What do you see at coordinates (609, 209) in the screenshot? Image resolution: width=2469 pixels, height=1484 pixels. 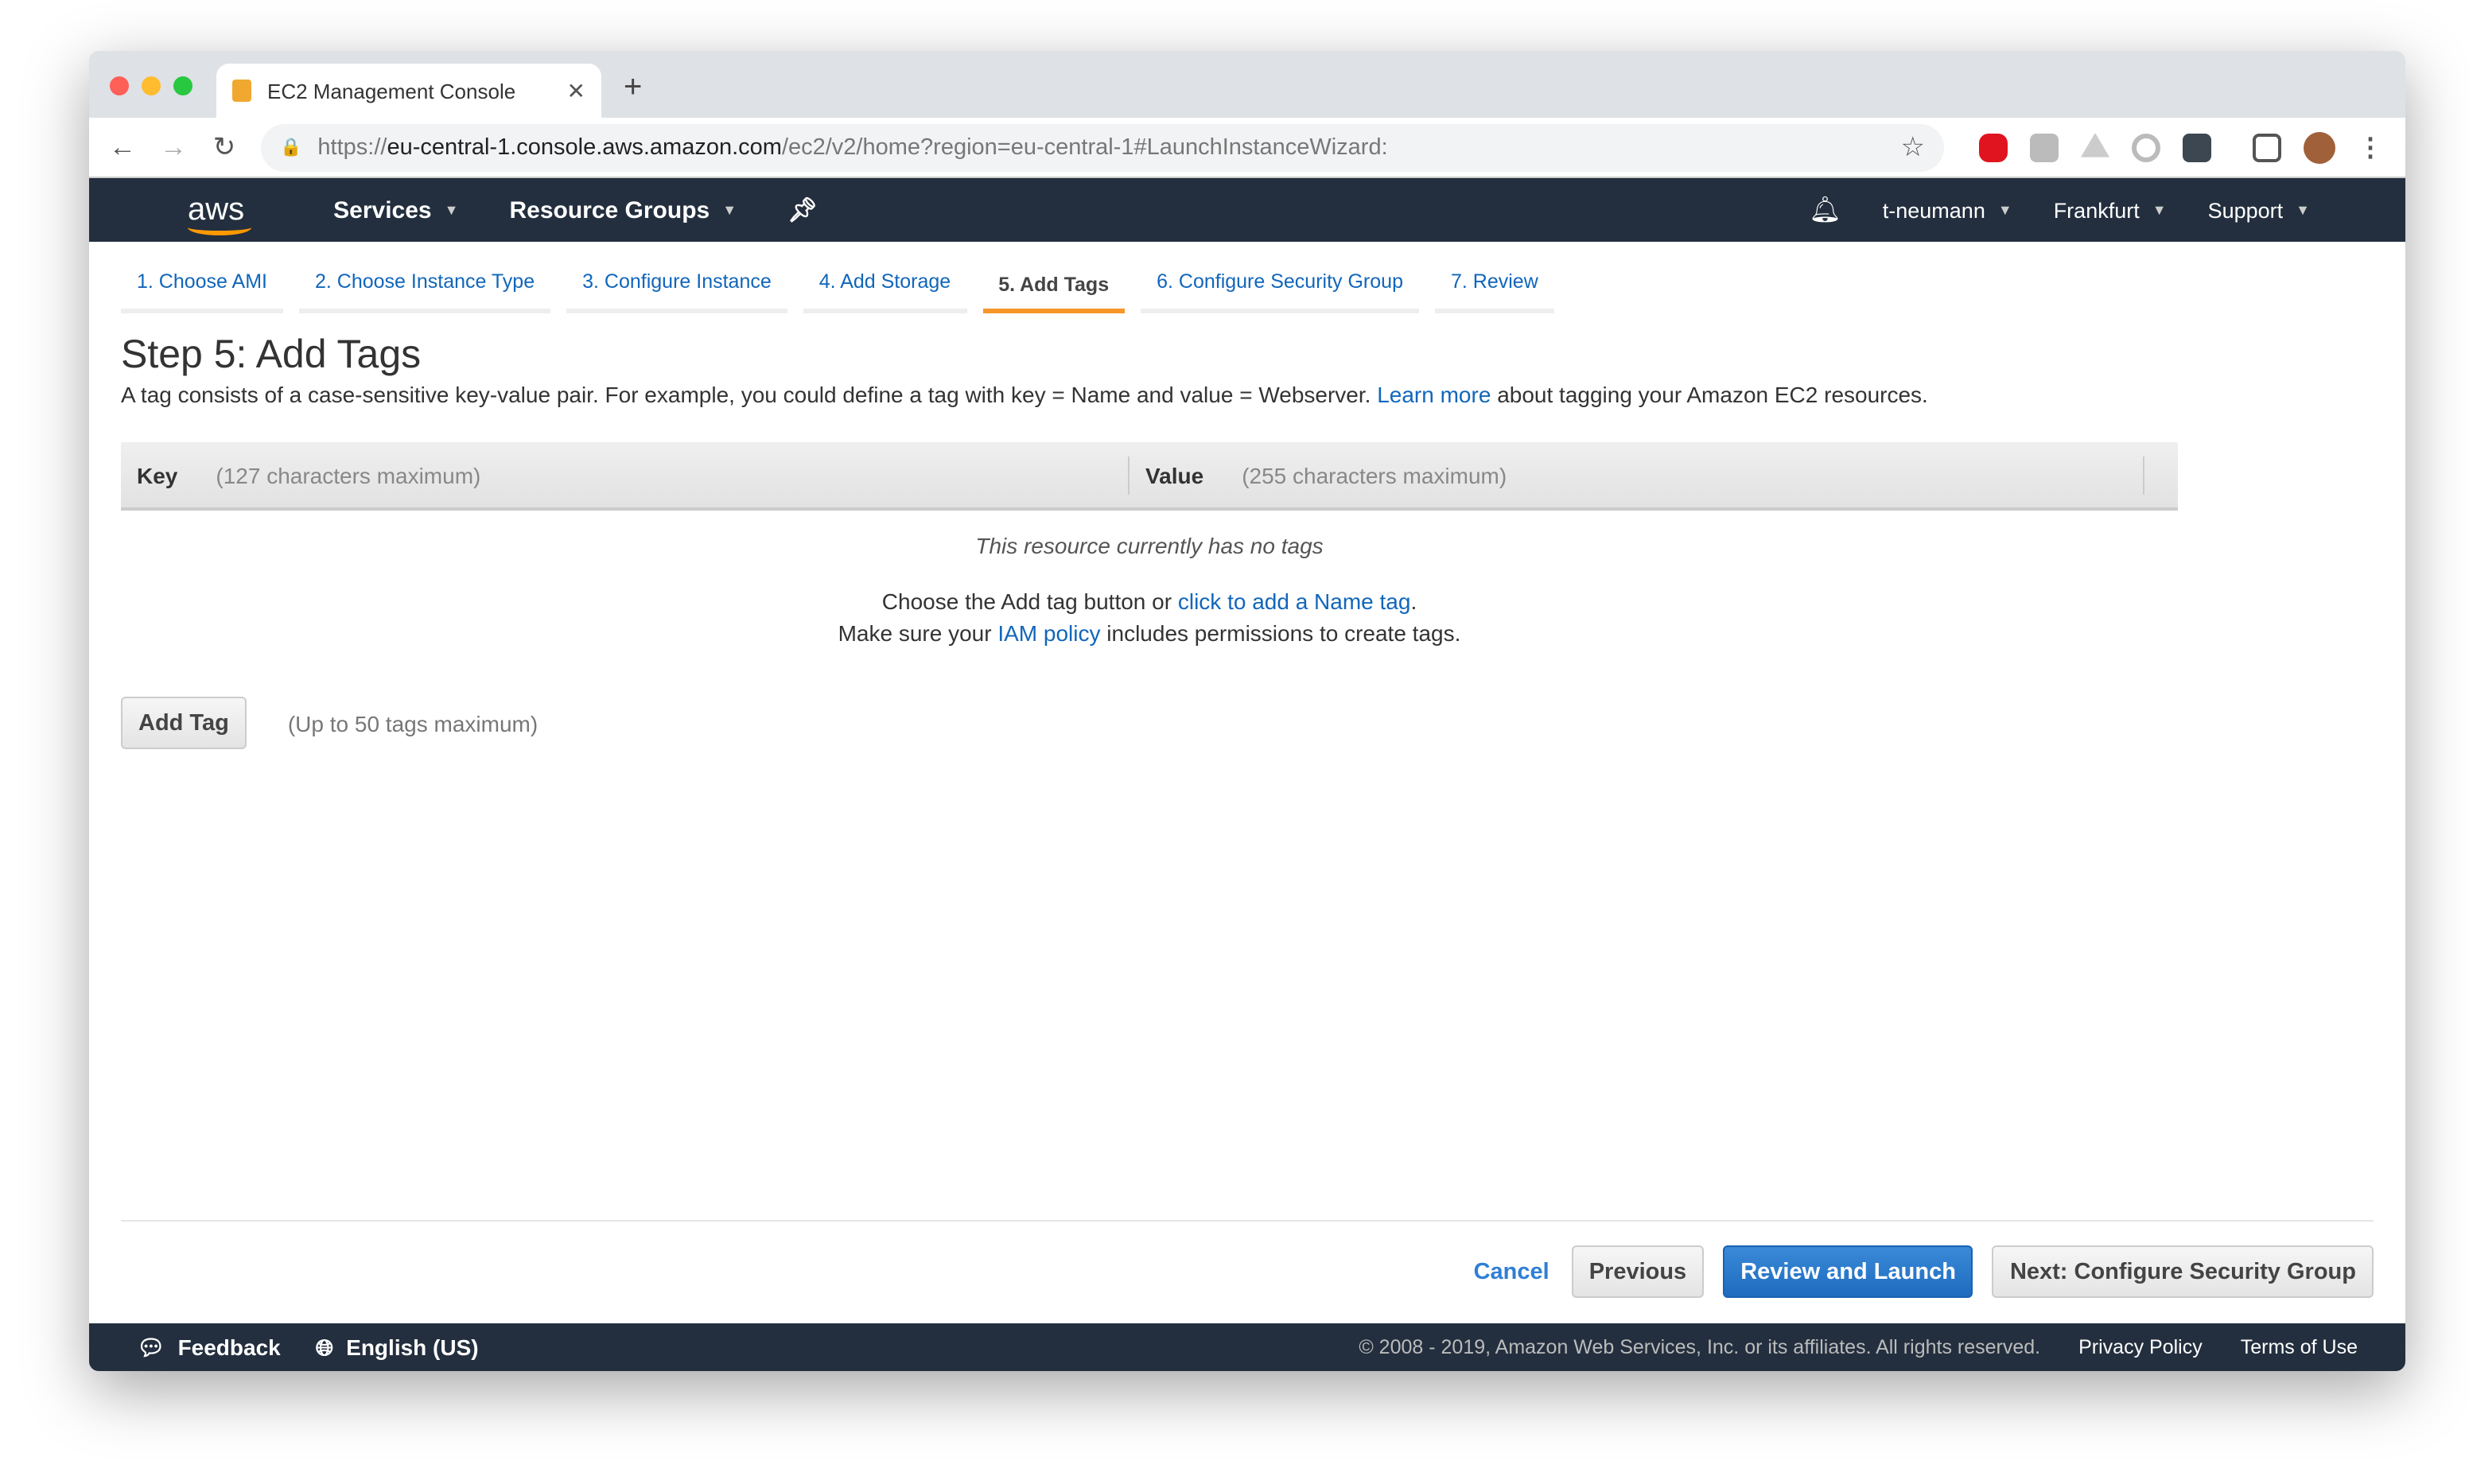 I see `resource-groups-label: Resource Groups` at bounding box center [609, 209].